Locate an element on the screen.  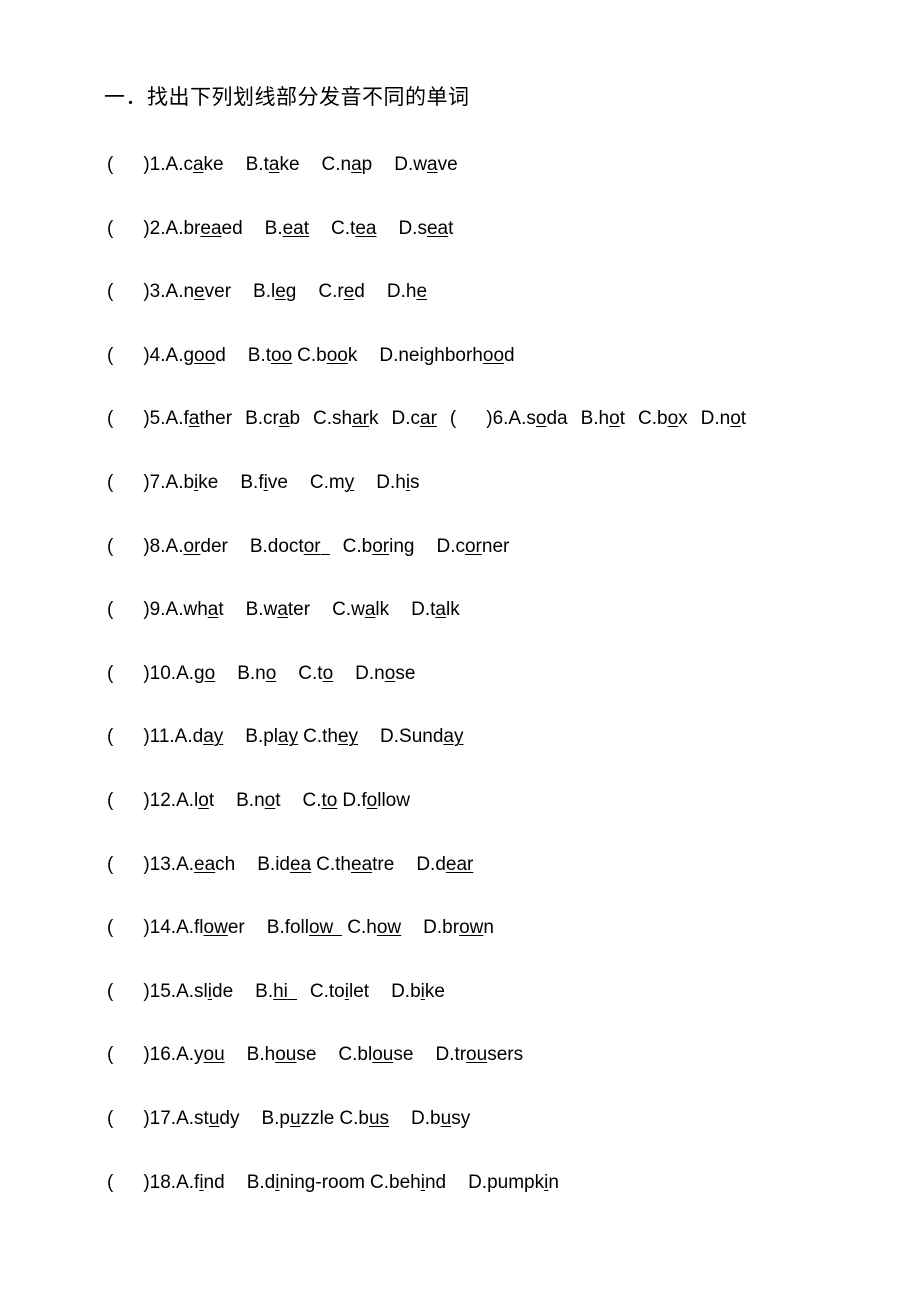
answer-option: B.follow is located at coordinates (305, 928).